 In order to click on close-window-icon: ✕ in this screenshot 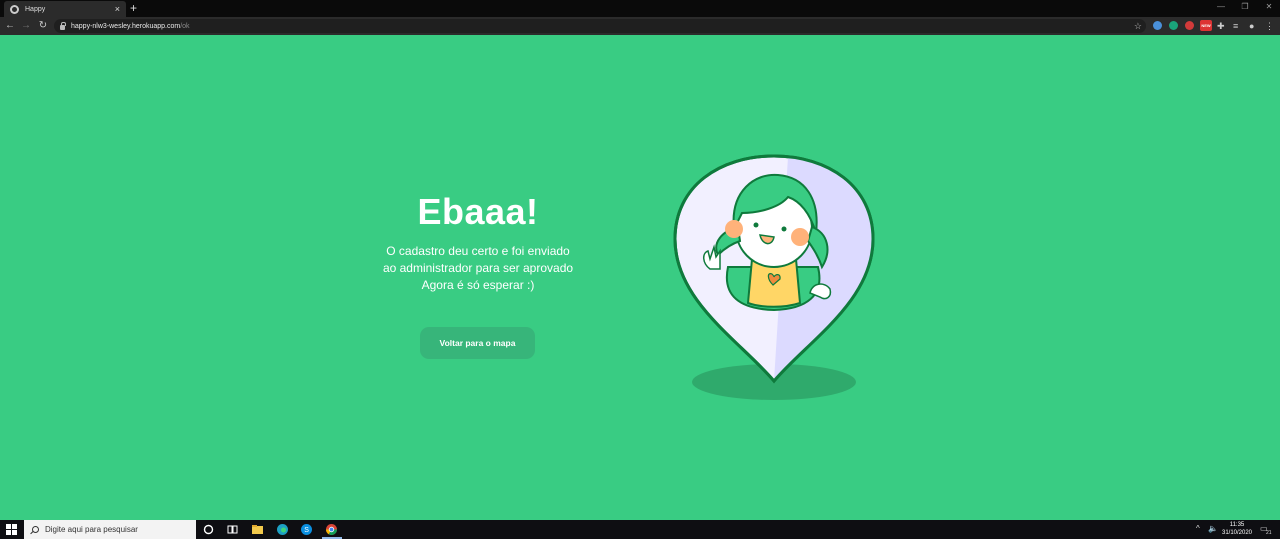, I will do `click(1269, 6)`.